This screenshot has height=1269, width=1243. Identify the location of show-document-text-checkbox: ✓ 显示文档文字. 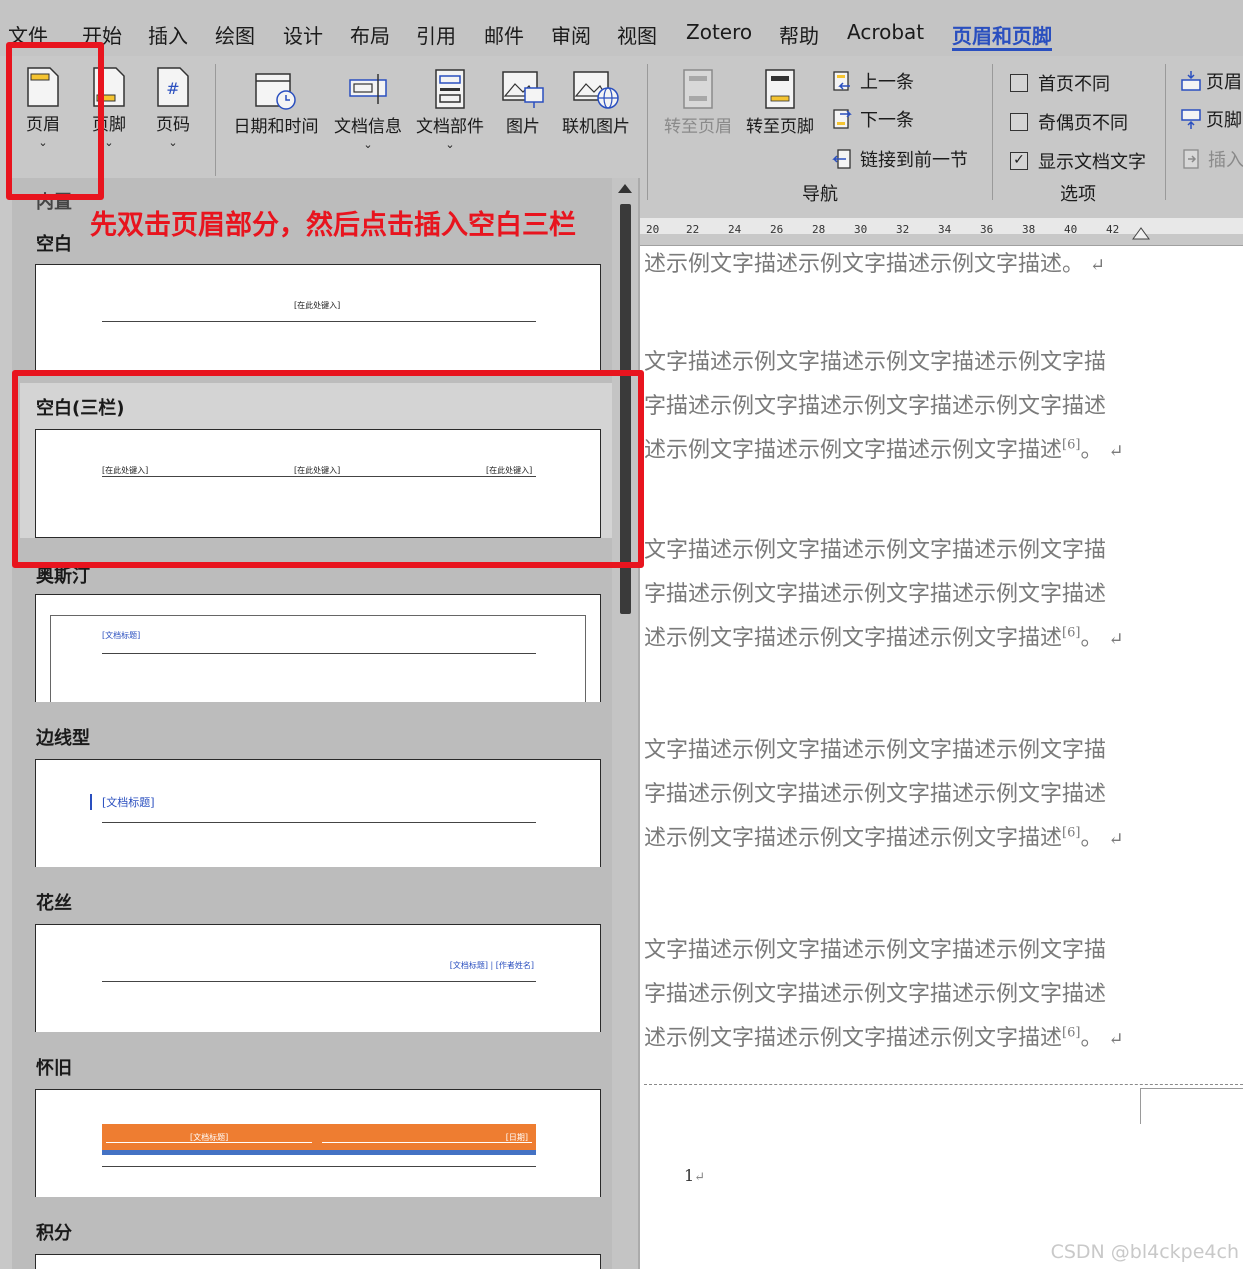
(1078, 161).